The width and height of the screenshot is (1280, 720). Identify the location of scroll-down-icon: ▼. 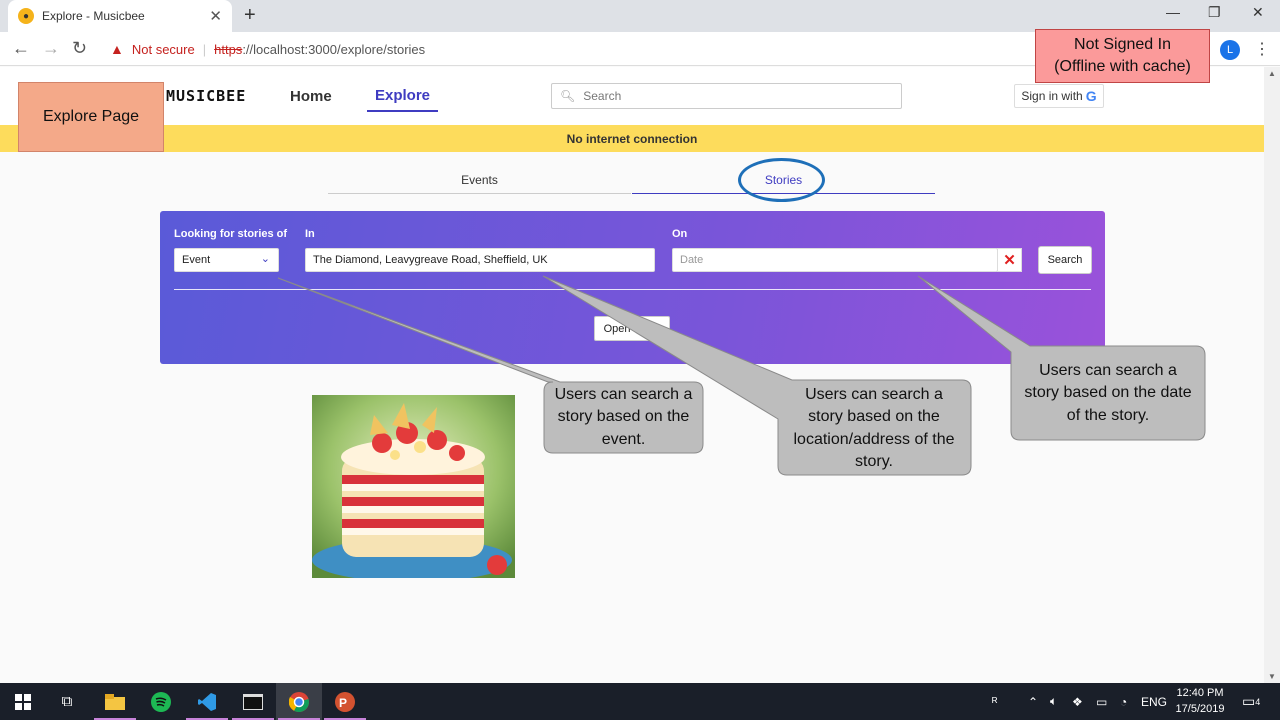
(1272, 676).